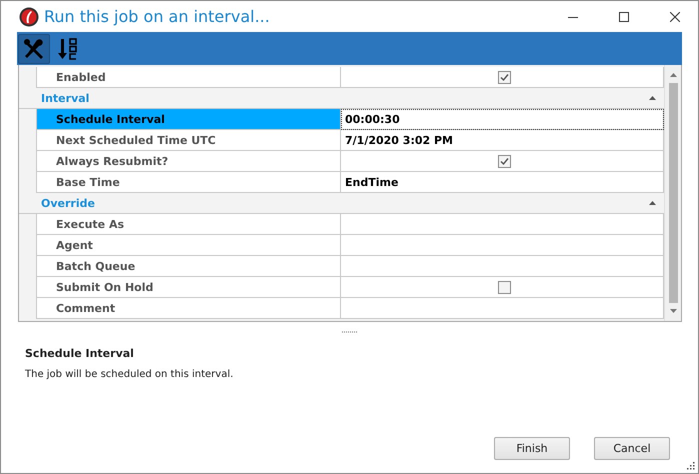  I want to click on categorized-button, so click(34, 49).